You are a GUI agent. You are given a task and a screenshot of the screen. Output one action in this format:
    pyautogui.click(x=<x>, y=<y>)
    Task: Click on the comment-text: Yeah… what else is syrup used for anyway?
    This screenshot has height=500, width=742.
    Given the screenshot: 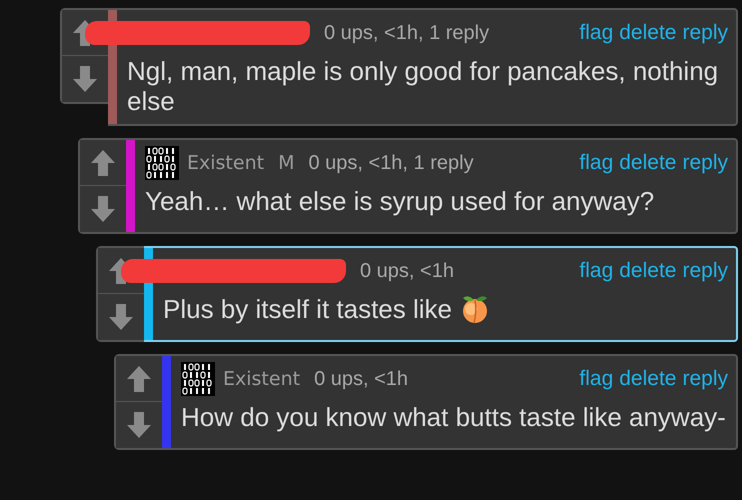 What is the action you would take?
    pyautogui.click(x=399, y=201)
    